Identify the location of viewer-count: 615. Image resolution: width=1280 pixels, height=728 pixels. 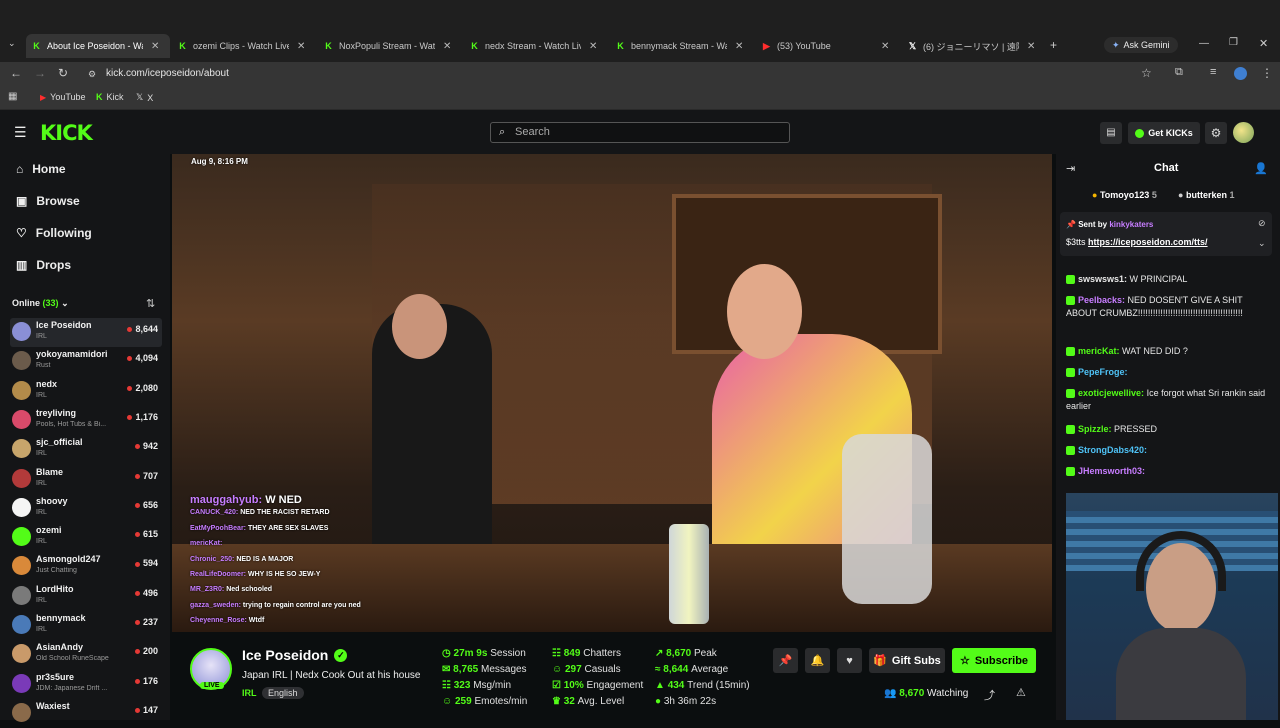
(146, 534).